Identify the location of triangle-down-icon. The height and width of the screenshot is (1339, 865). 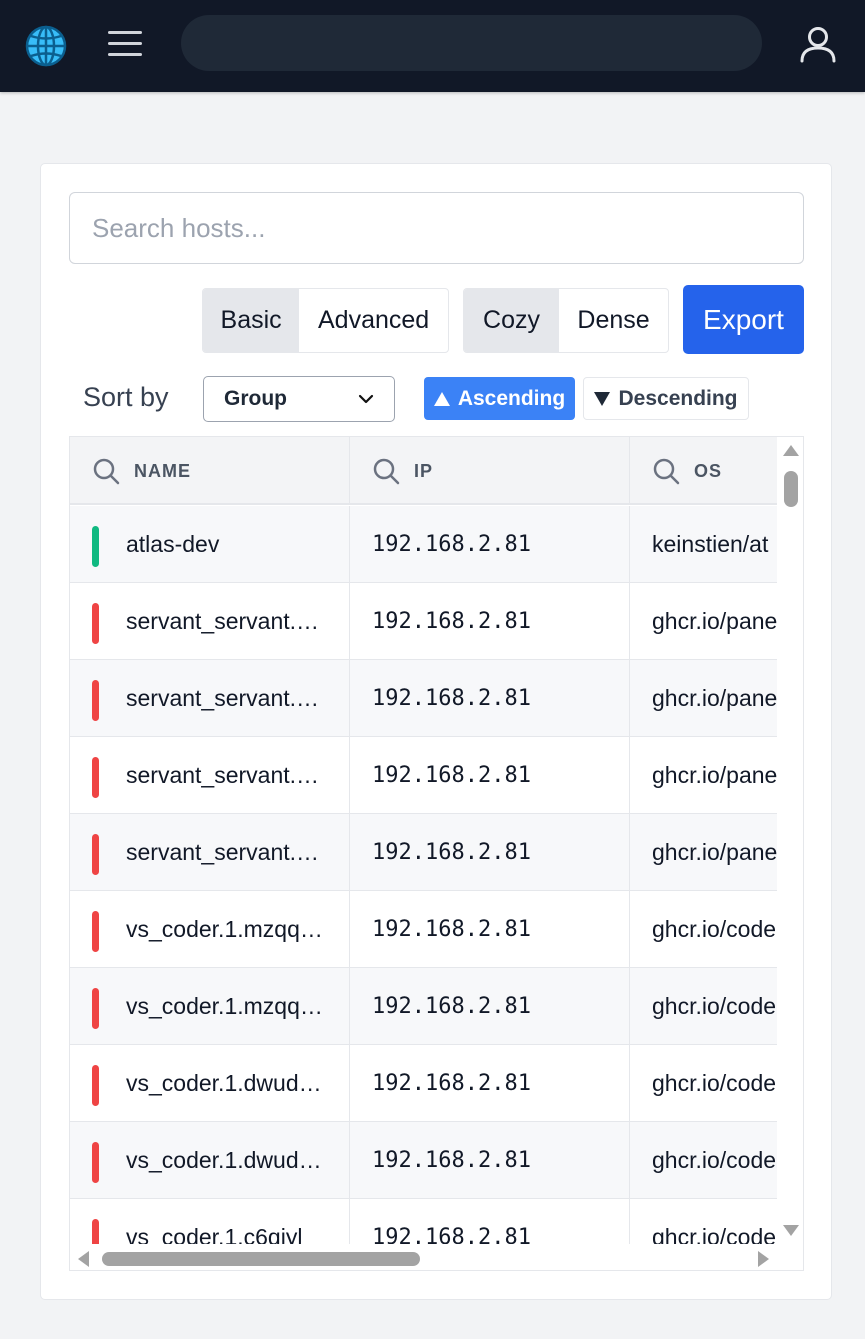
(602, 398).